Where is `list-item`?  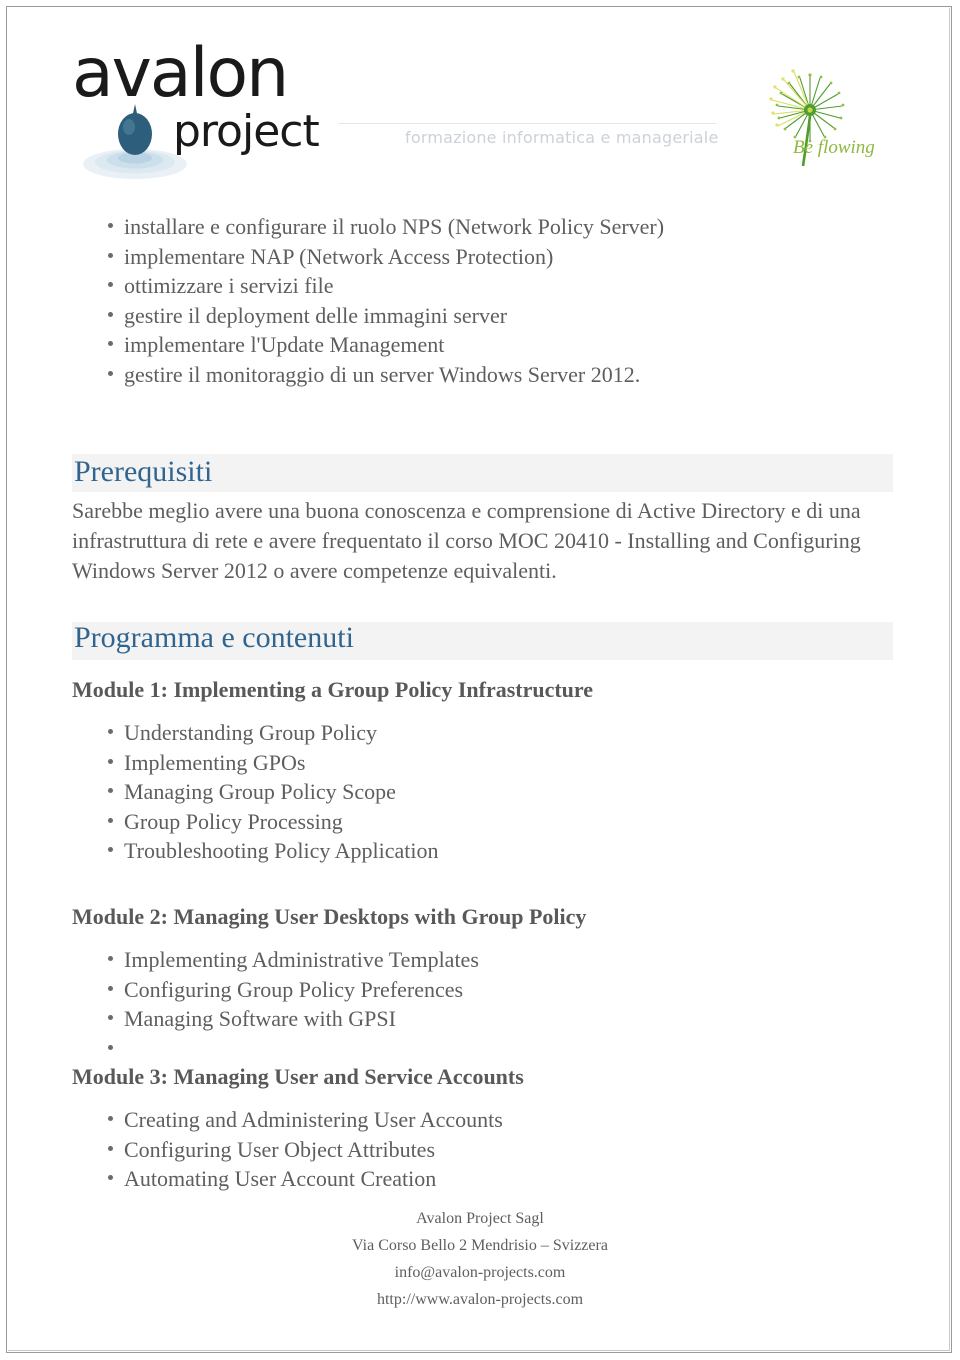 list-item is located at coordinates (472, 1049).